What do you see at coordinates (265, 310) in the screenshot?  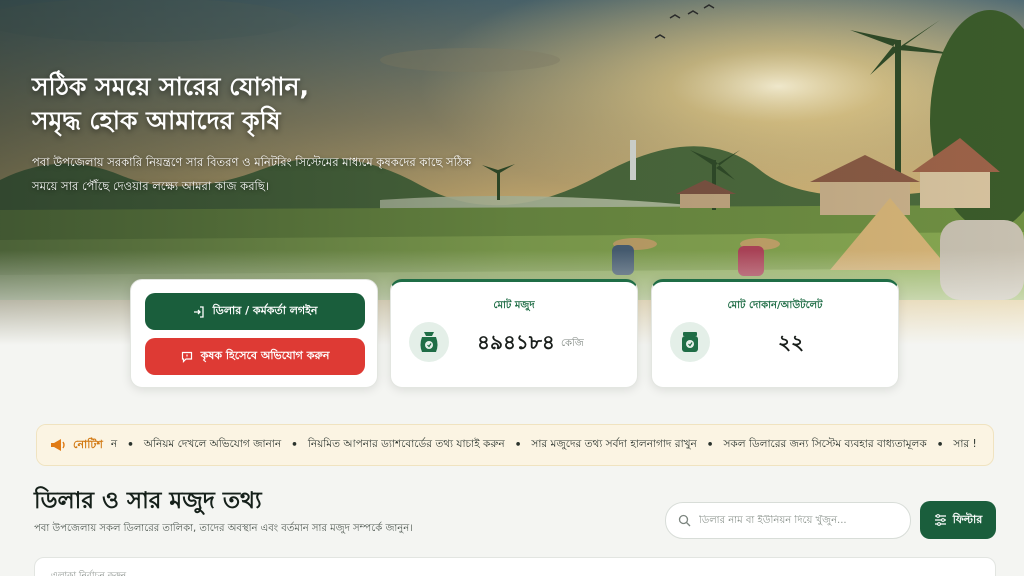 I see `dealer-login-label: ডিলার / কর্মকর্তা লগইন` at bounding box center [265, 310].